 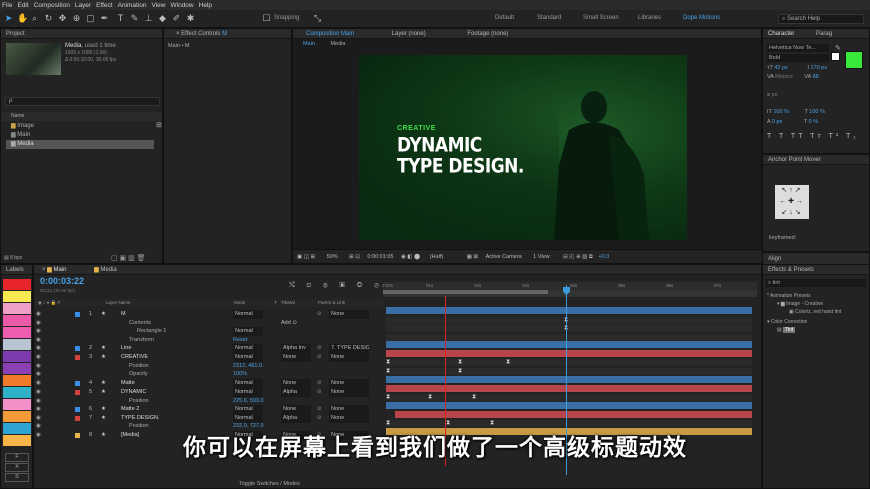 What do you see at coordinates (787, 322) in the screenshot?
I see `color-correction-folder: ▾ Color Correction` at bounding box center [787, 322].